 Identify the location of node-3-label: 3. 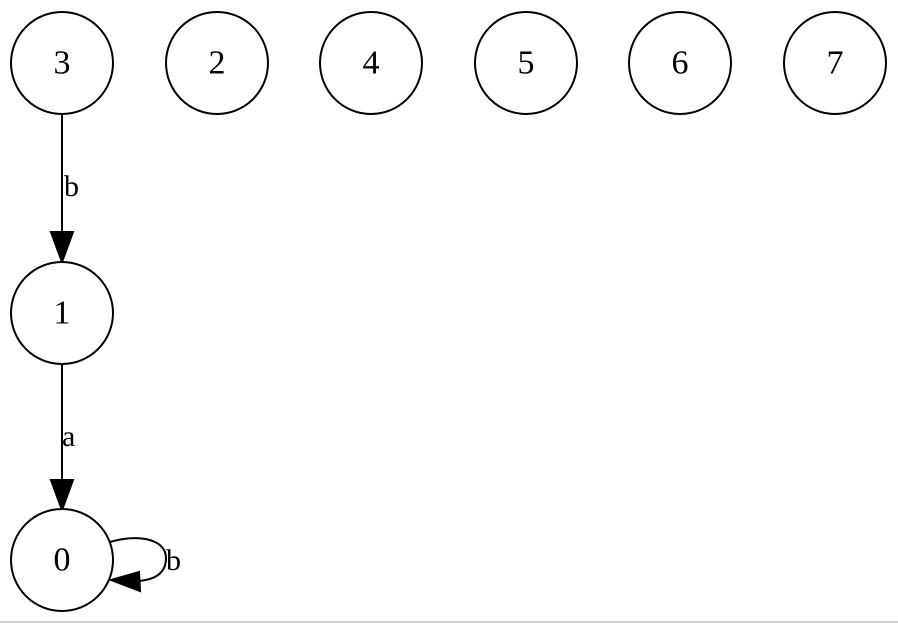
(62, 63).